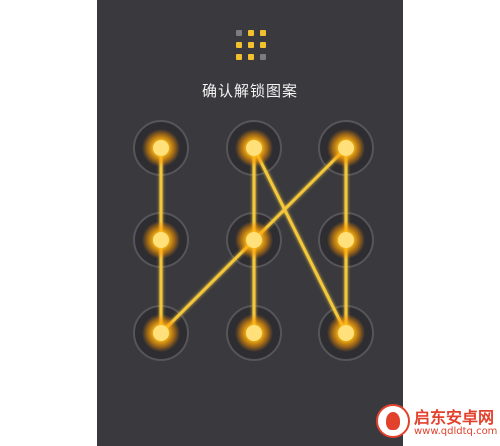 This screenshot has width=500, height=446. I want to click on watermark-name: 启东安卓网, so click(454, 417).